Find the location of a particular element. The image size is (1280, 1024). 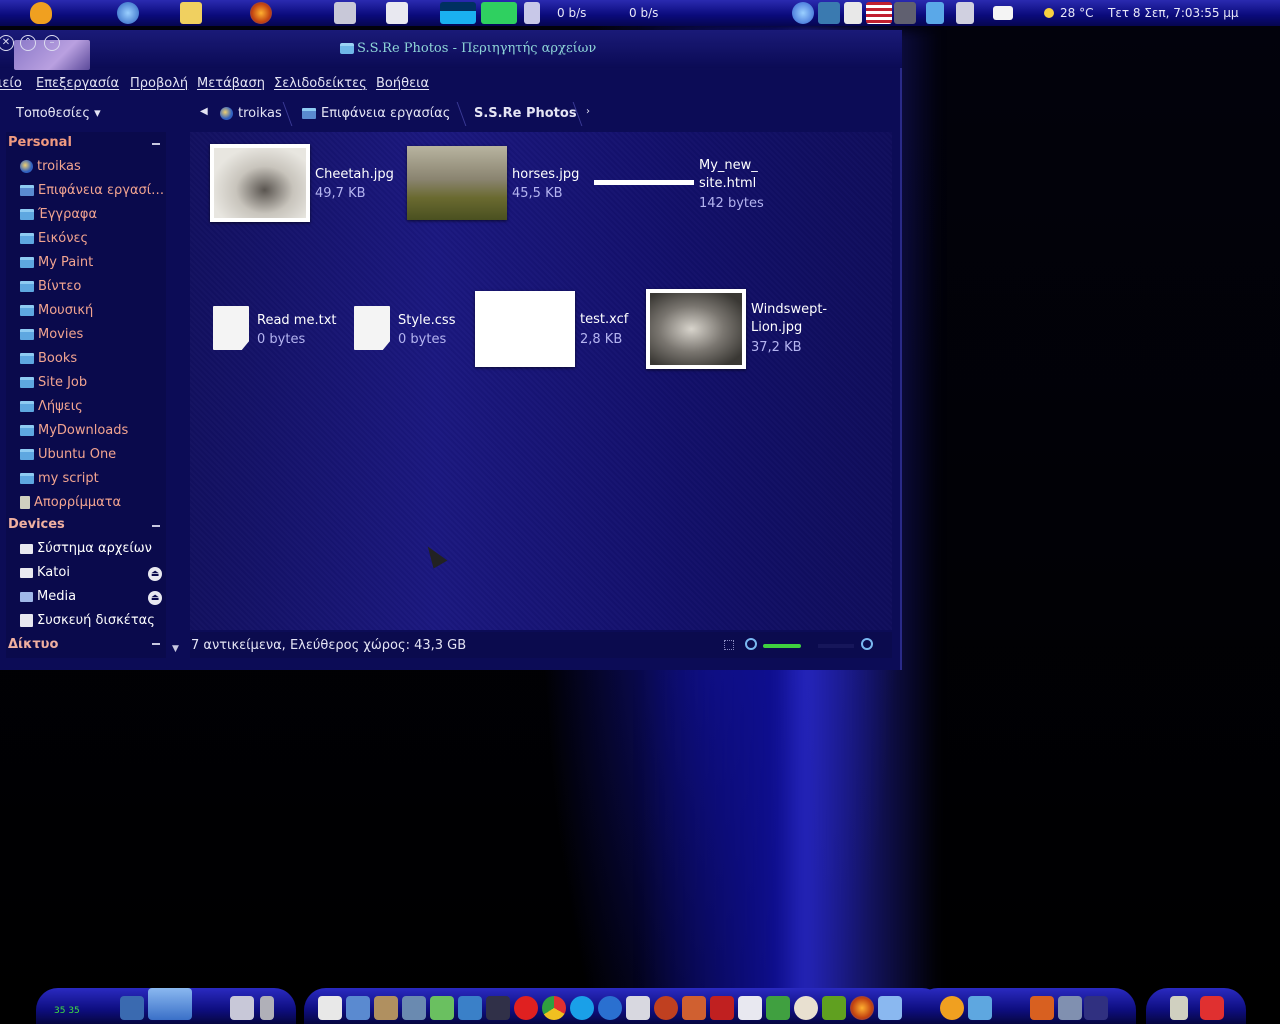

breadcrumb-forward-arrow: › is located at coordinates (588, 111).